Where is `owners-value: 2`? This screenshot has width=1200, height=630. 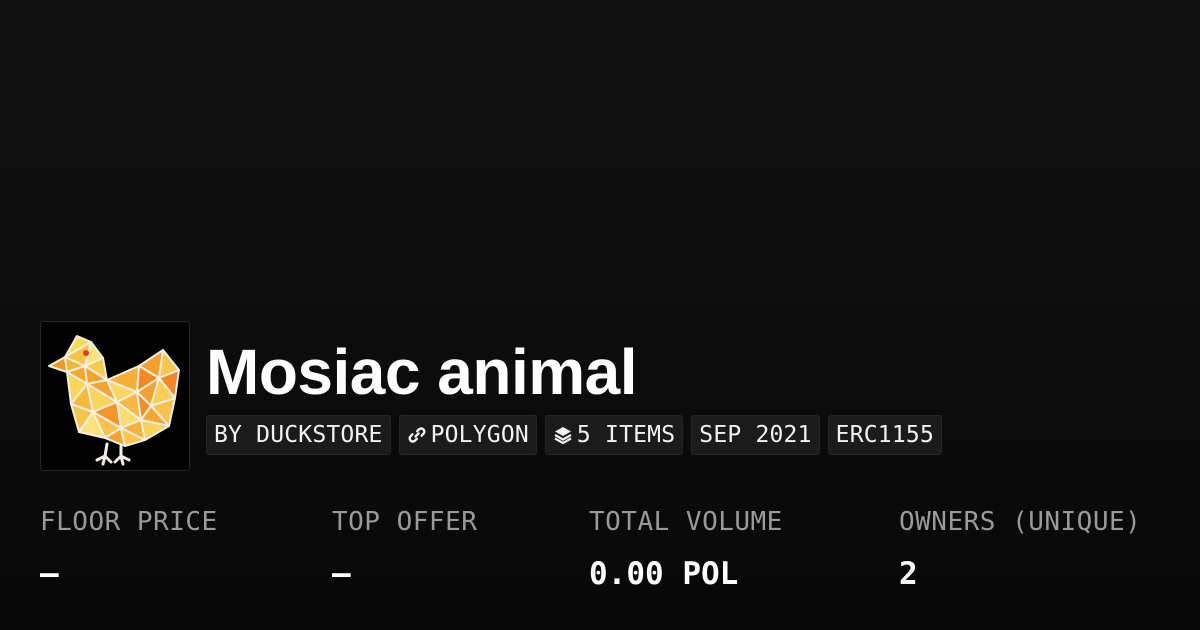 owners-value: 2 is located at coordinates (908, 574).